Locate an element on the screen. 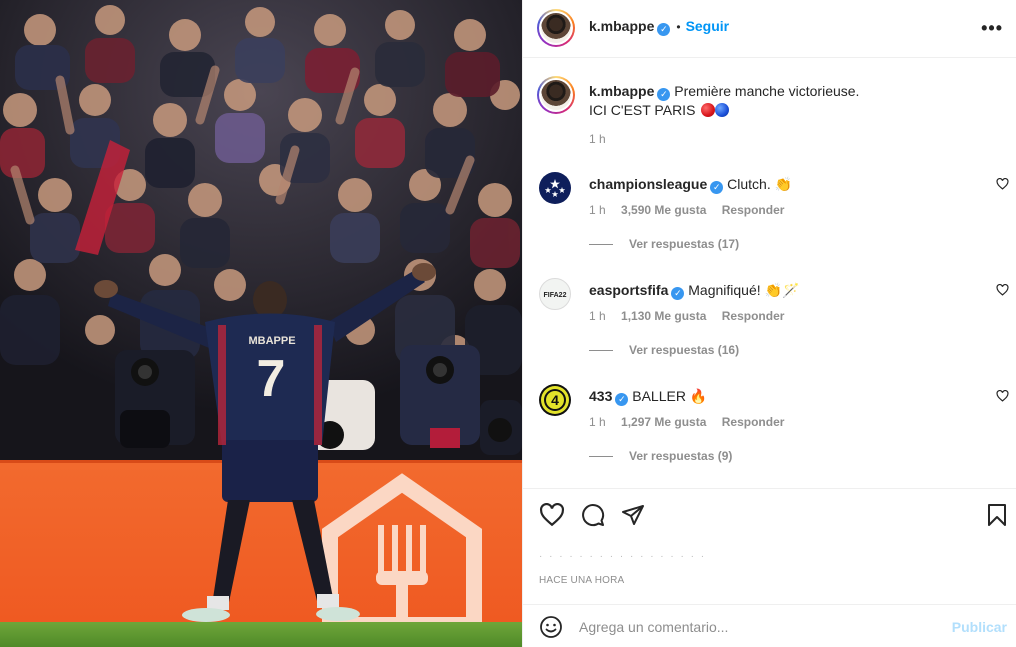 This screenshot has width=1016, height=647. view-replies-label: Ver respuestas (16) is located at coordinates (684, 350).